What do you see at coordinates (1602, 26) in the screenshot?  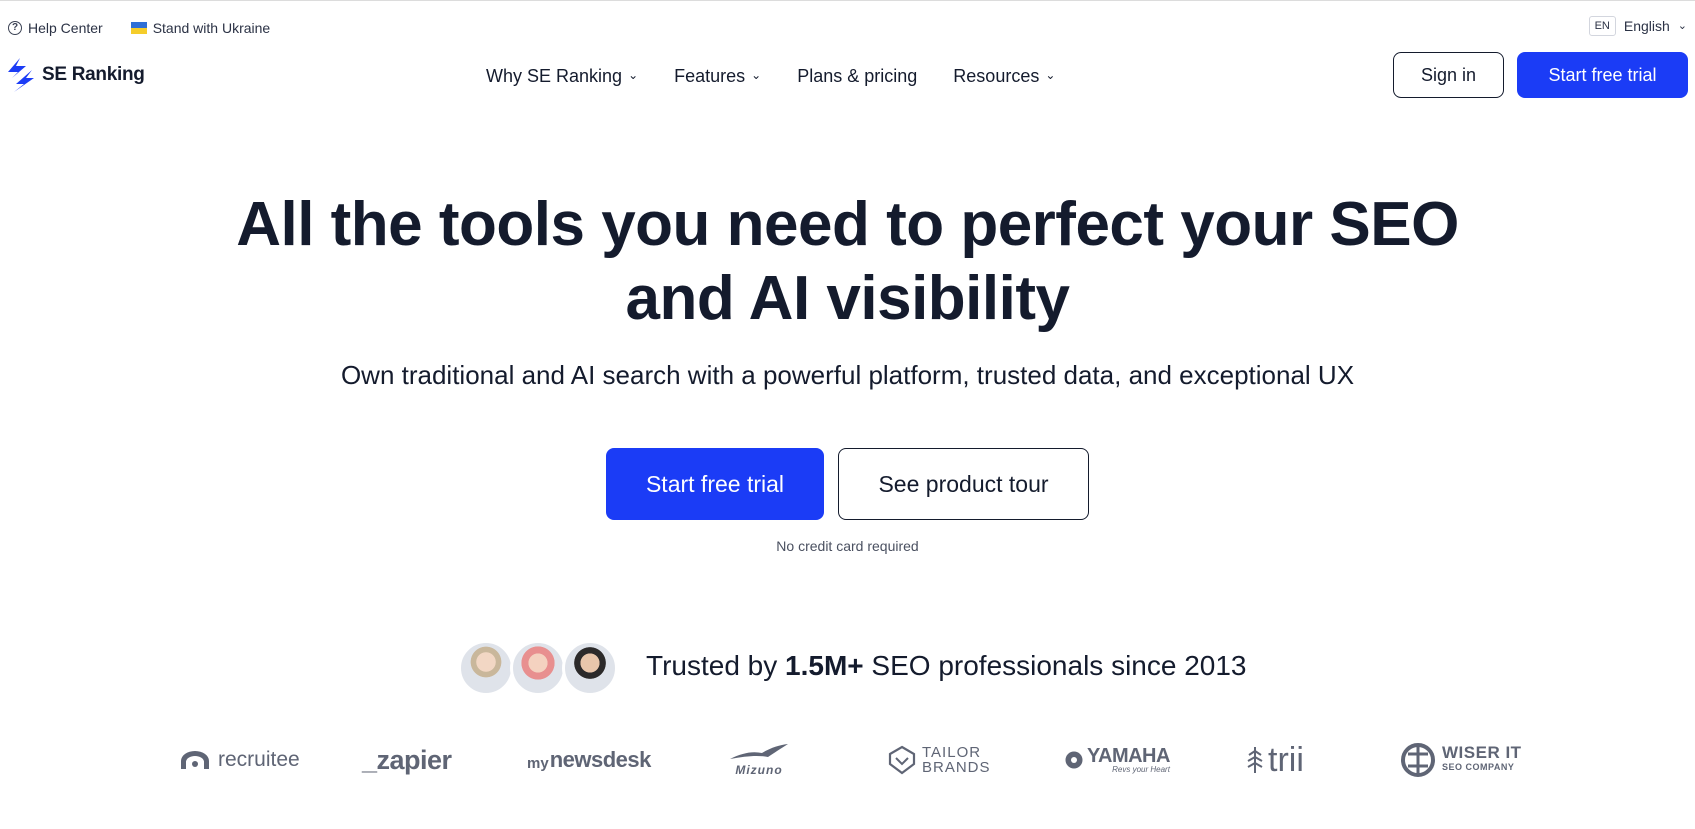 I see `language-code: EN` at bounding box center [1602, 26].